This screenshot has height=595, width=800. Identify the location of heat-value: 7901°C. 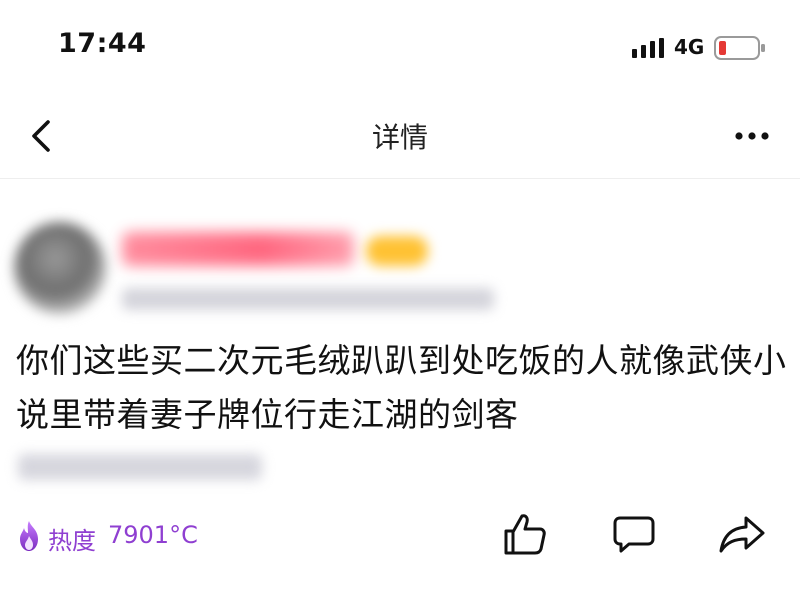
(153, 535).